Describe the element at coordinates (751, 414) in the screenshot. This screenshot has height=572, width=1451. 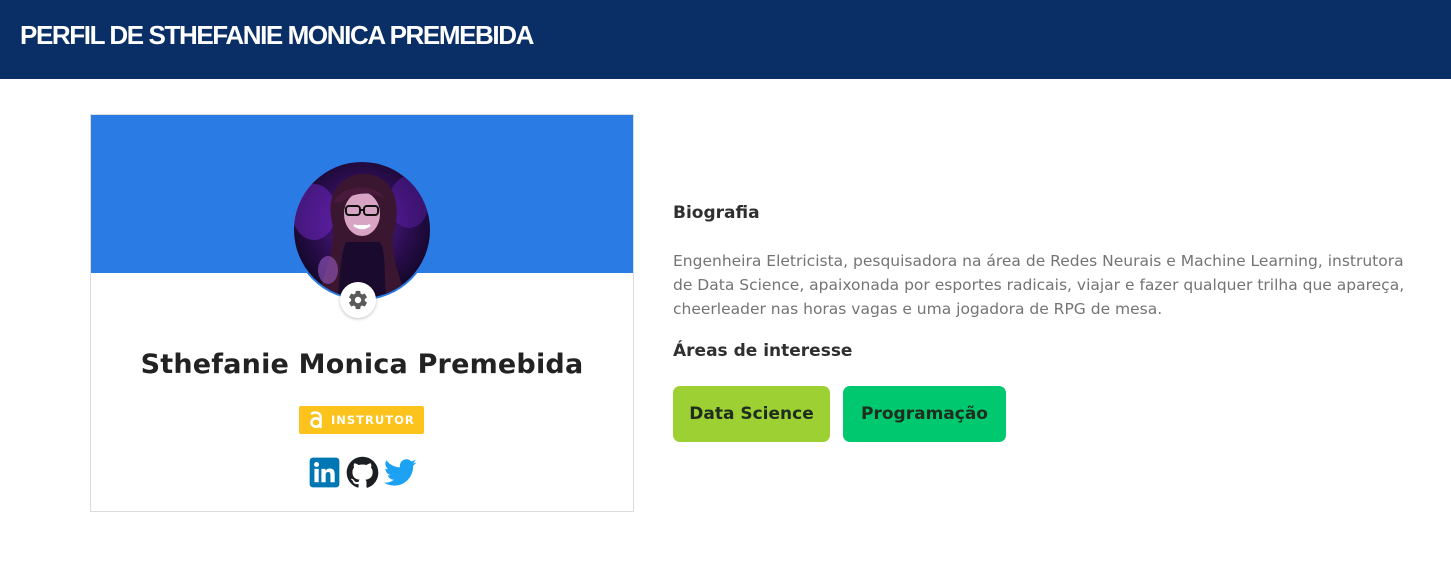
I see `interest-chip-data-science: Data Science` at that location.